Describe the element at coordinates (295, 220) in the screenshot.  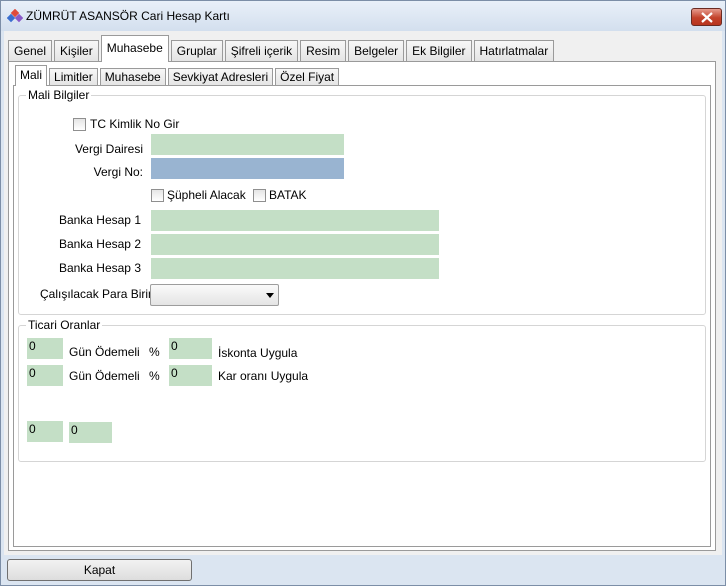
I see `banka-hesap-1-field` at that location.